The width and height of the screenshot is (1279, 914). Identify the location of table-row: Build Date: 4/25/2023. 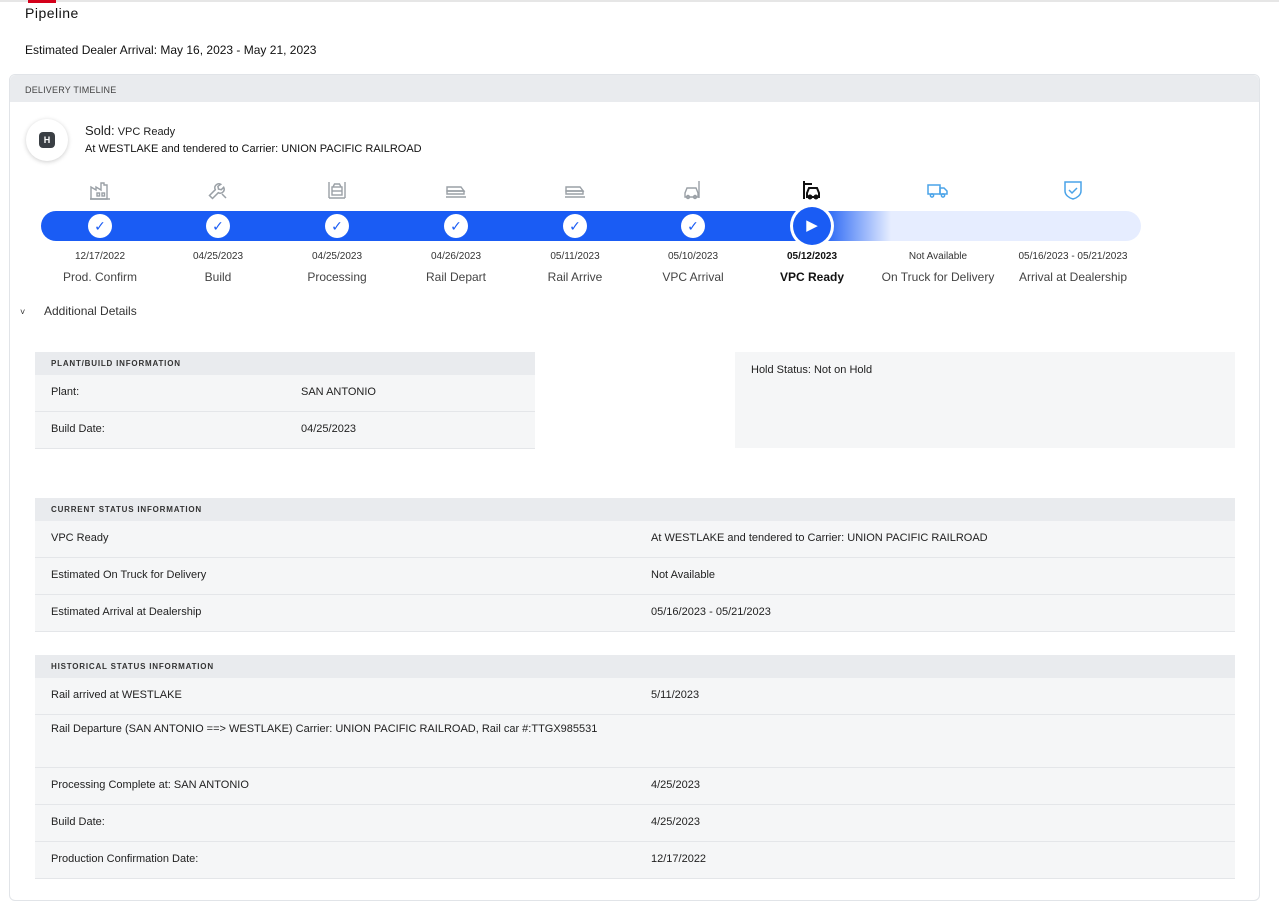
(635, 823).